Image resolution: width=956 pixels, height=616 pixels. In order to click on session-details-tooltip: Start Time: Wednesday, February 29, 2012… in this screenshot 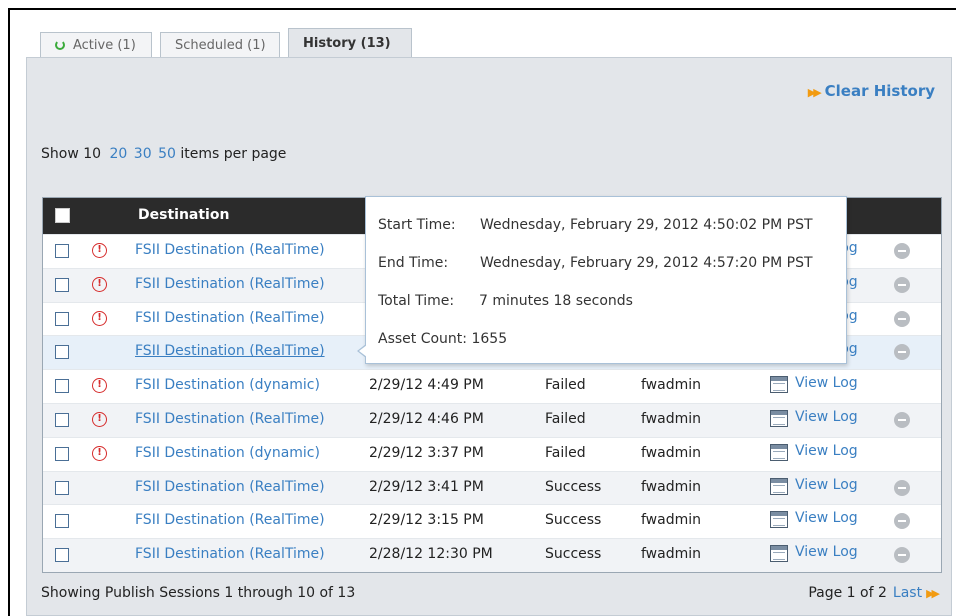, I will do `click(602, 280)`.